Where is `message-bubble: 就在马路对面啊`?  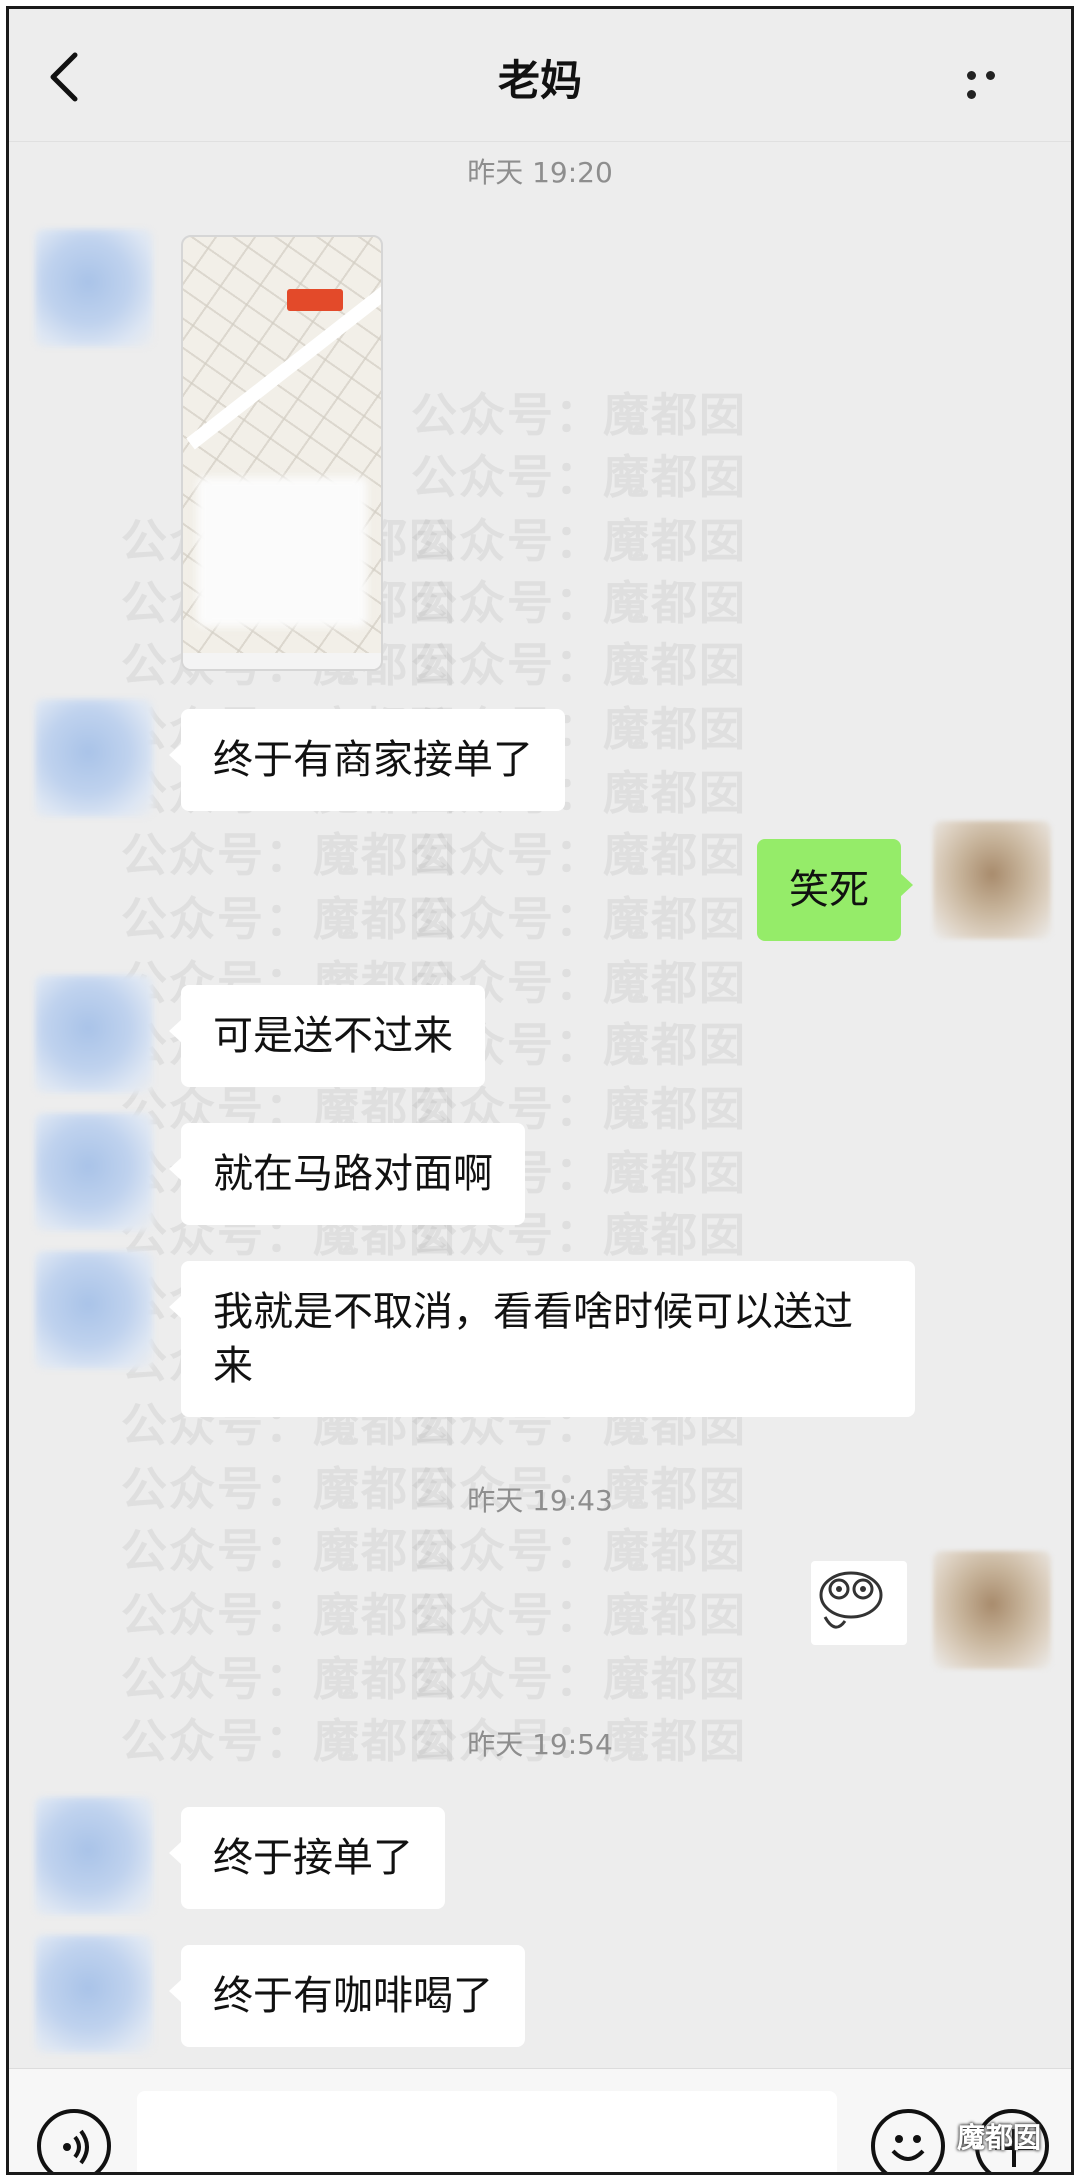
message-bubble: 就在马路对面啊 is located at coordinates (347, 1174).